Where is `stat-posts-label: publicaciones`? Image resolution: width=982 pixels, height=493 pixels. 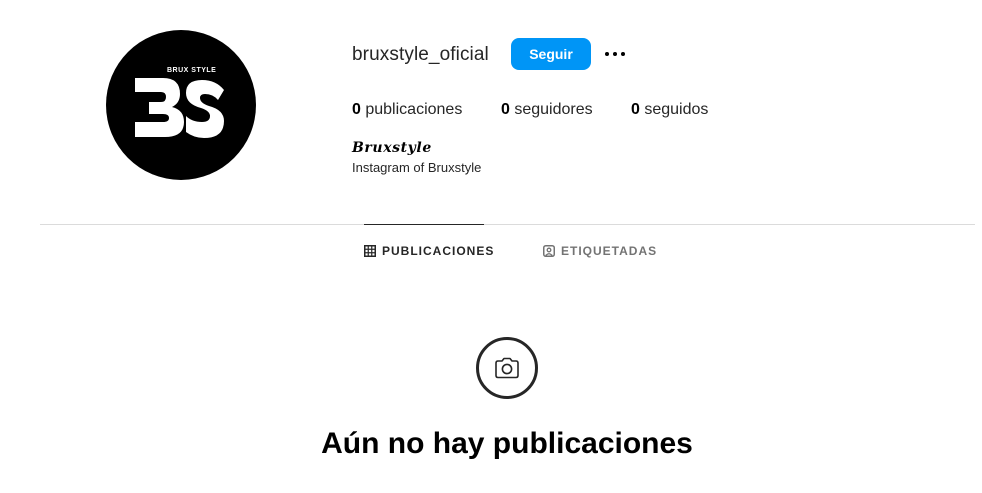 stat-posts-label: publicaciones is located at coordinates (414, 109).